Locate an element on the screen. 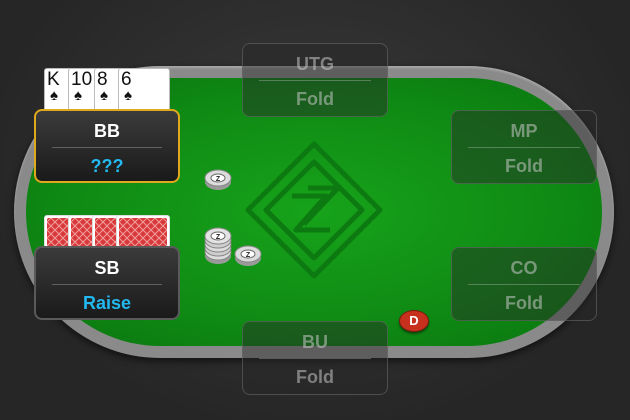 The width and height of the screenshot is (630, 420). seat-co: CO Fold is located at coordinates (524, 284).